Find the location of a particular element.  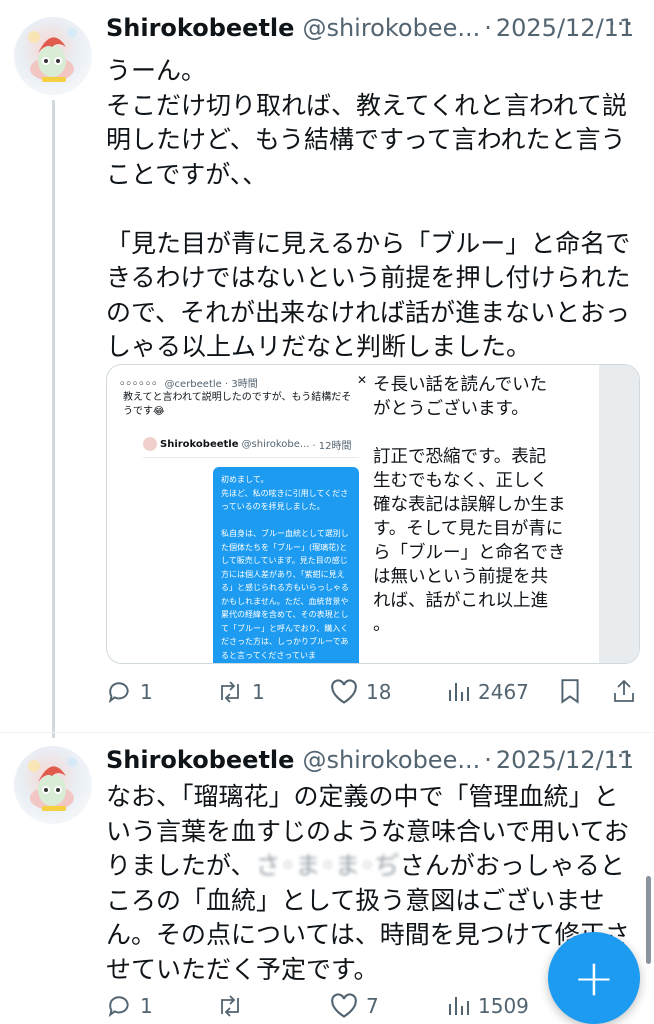

inner-avatar is located at coordinates (150, 444).